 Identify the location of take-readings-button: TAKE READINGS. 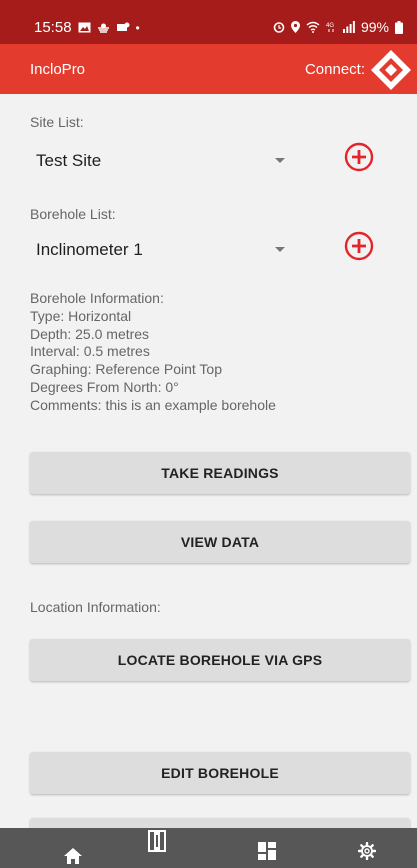
(220, 473).